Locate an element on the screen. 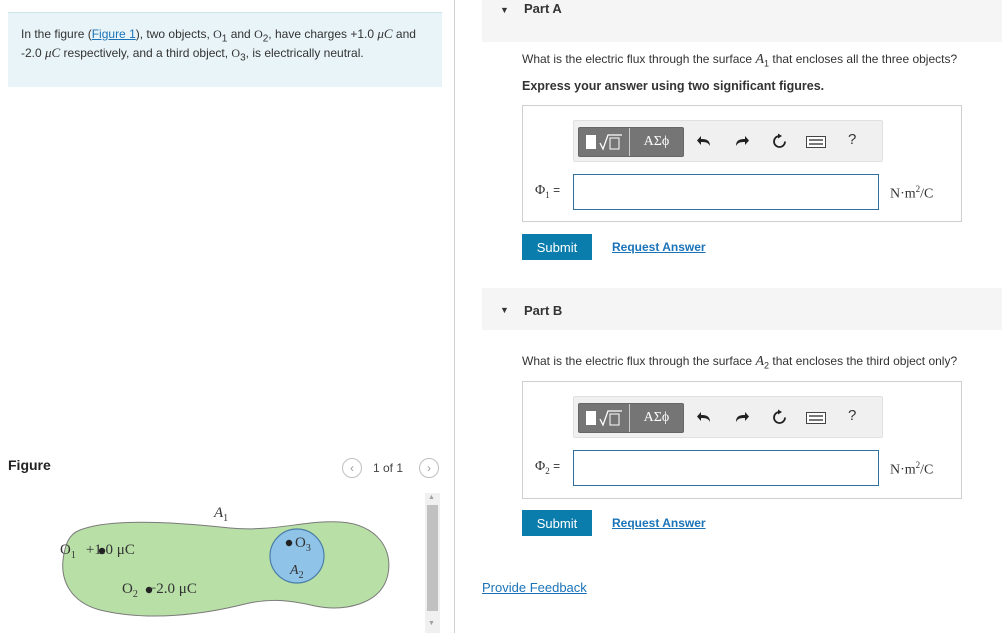  chevron-right-icon: › is located at coordinates (429, 468).